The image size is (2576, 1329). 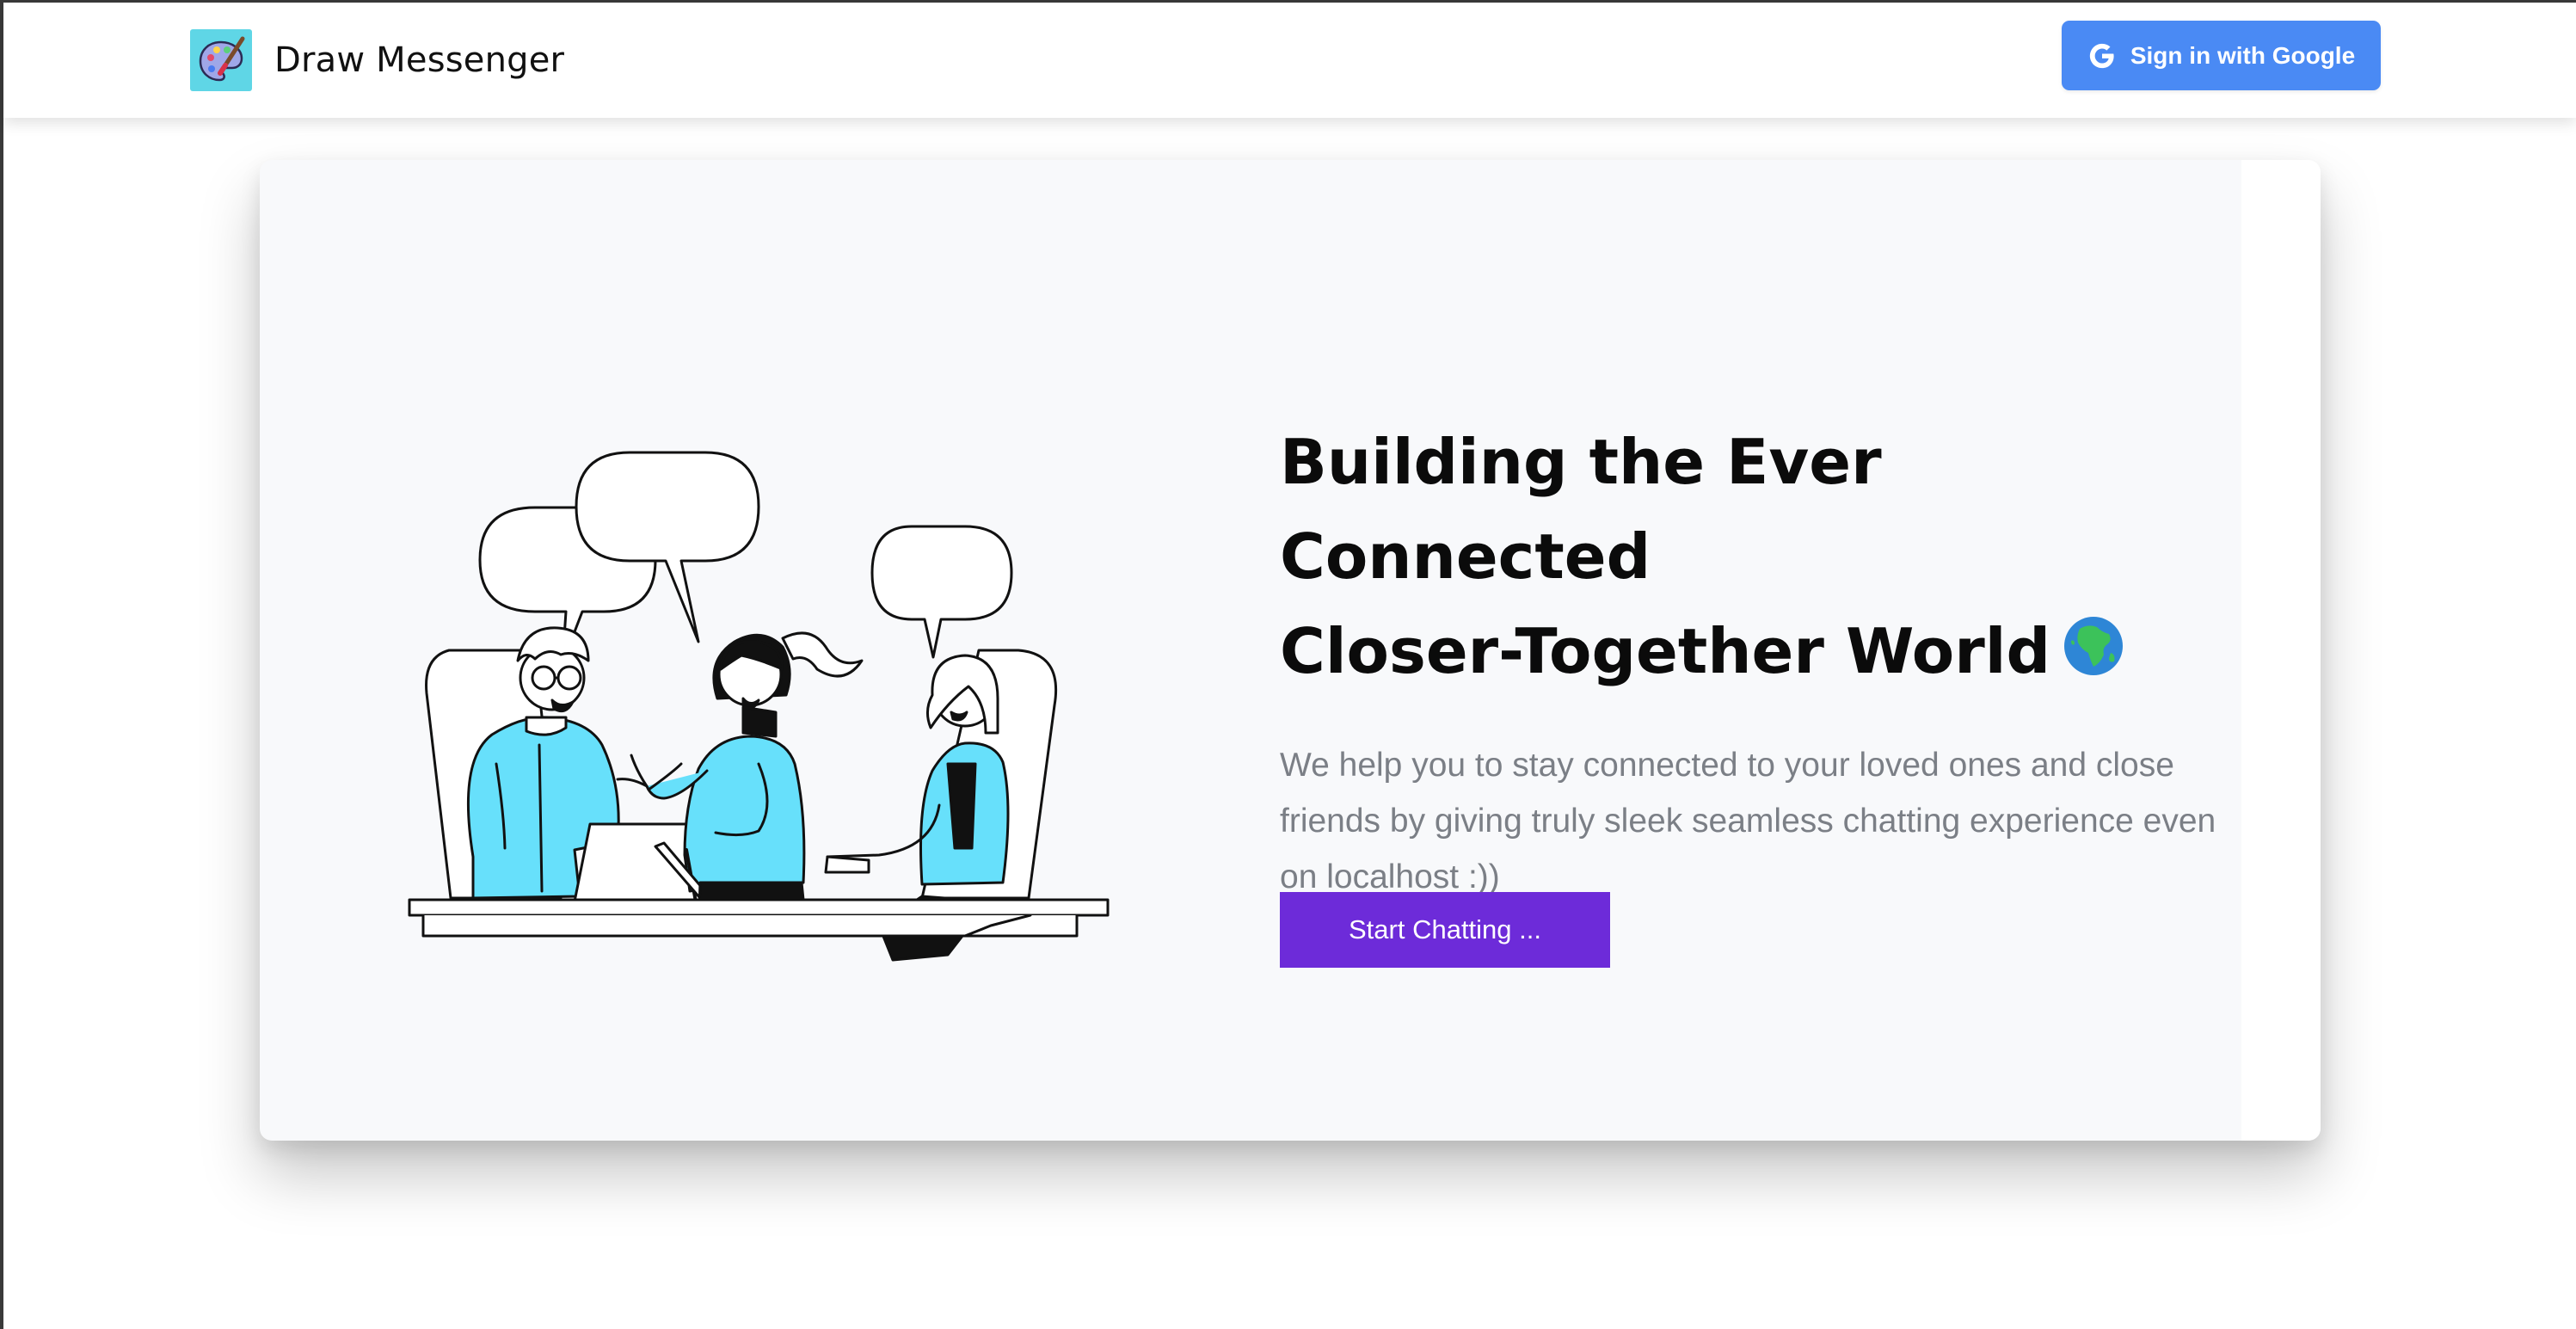 I want to click on app-name: Draw Messenger, so click(x=419, y=60).